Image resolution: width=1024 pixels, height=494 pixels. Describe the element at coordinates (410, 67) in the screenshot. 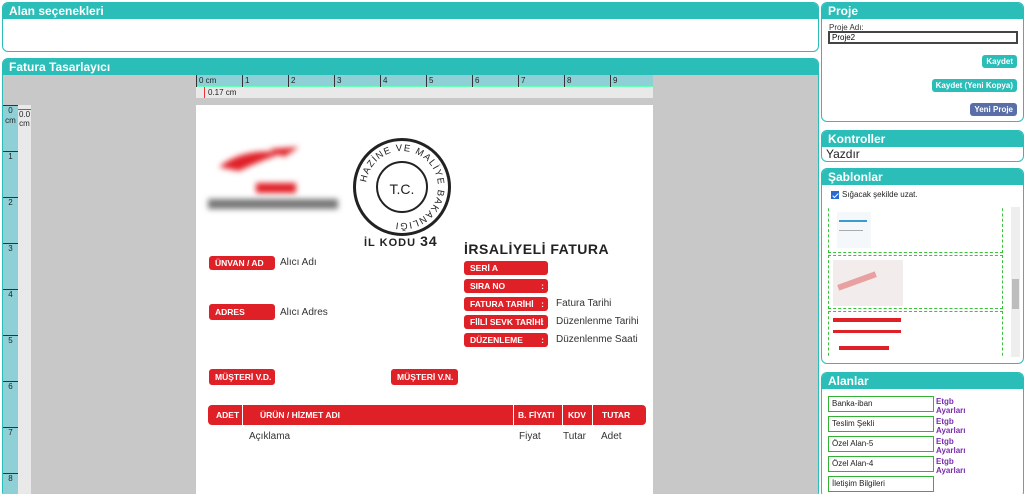

I see `invoice-designer-title: Fatura Tasarlayıcı` at that location.